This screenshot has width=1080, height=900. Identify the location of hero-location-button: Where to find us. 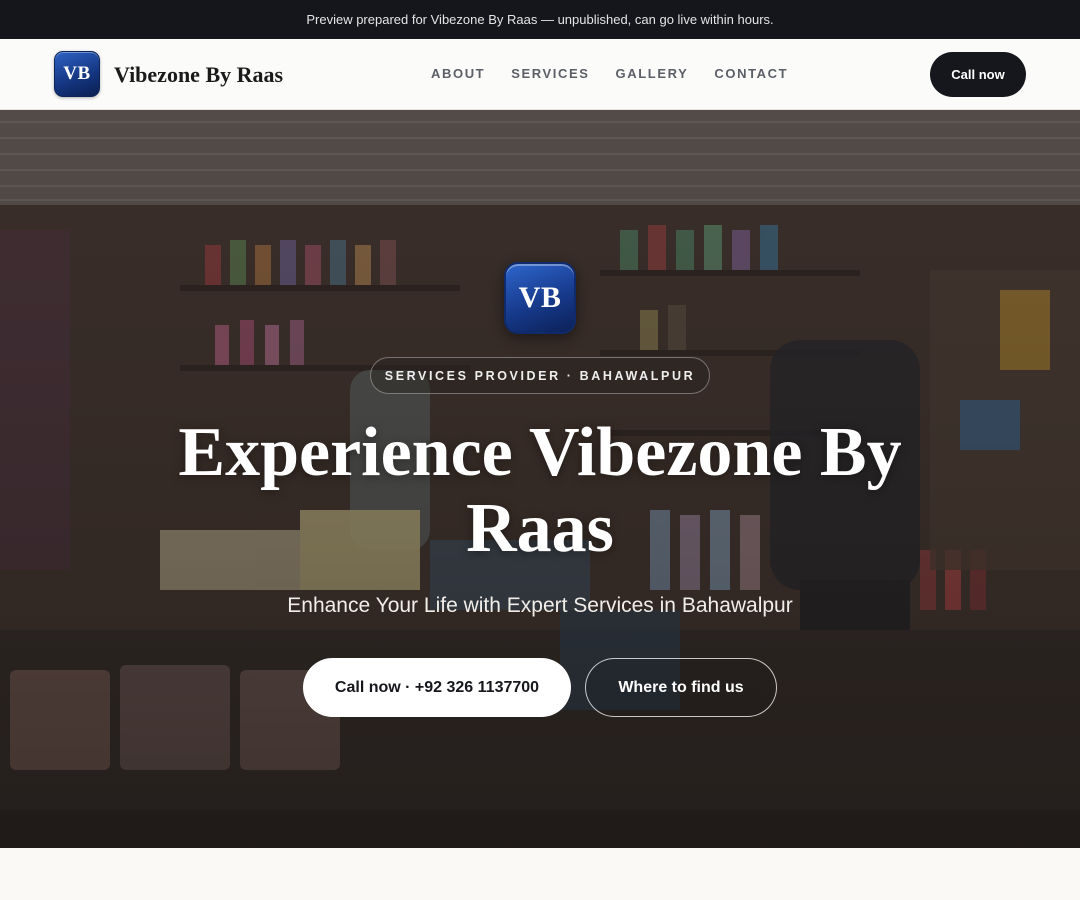
(681, 687).